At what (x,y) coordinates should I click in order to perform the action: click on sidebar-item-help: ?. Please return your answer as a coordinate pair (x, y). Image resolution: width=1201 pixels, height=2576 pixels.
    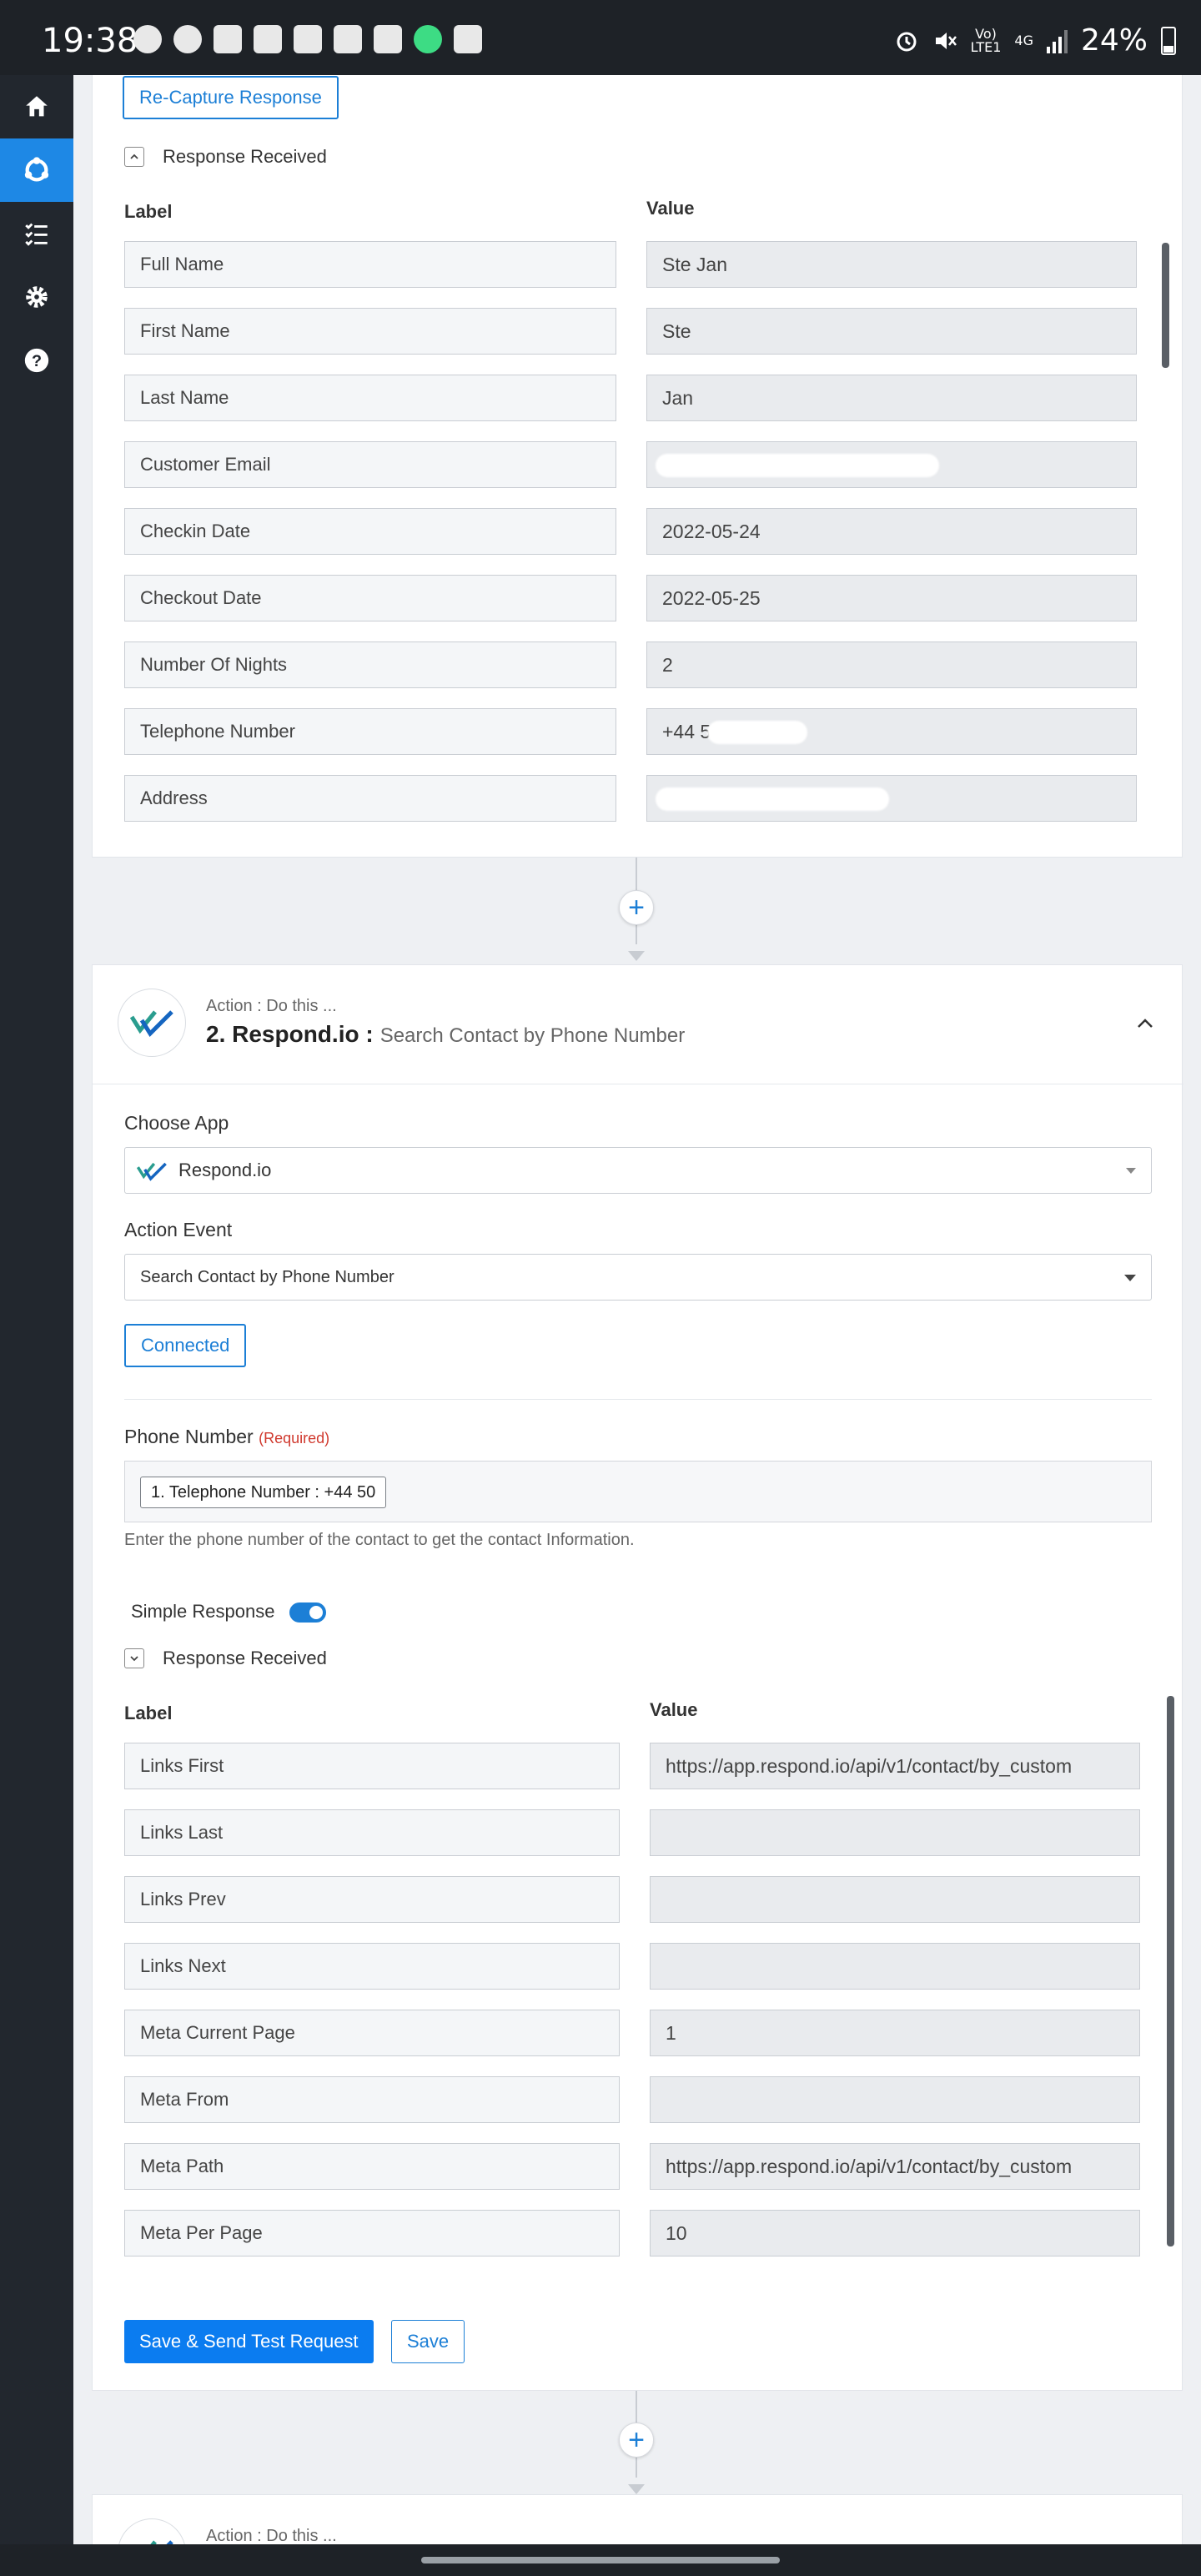
    Looking at the image, I should click on (37, 360).